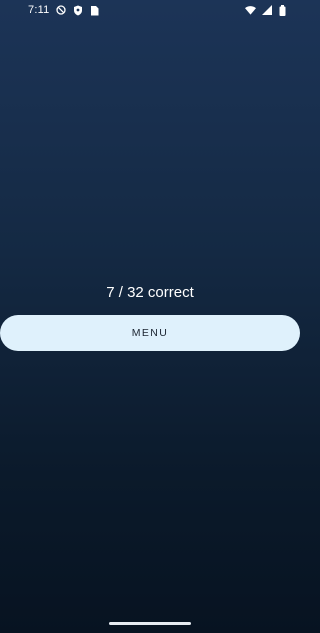 Image resolution: width=320 pixels, height=633 pixels. Describe the element at coordinates (282, 10) in the screenshot. I see `battery-icon` at that location.